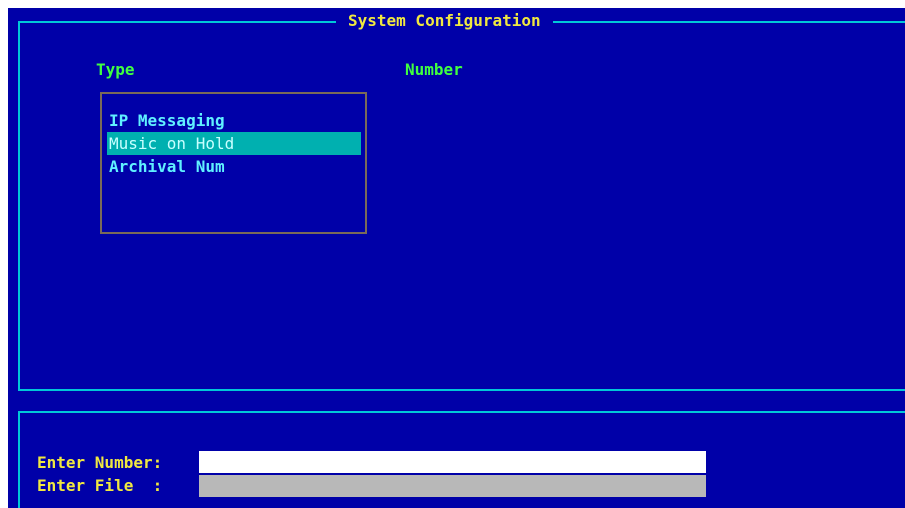  I want to click on list-item-ip-messaging: IP Messaging, so click(234, 120).